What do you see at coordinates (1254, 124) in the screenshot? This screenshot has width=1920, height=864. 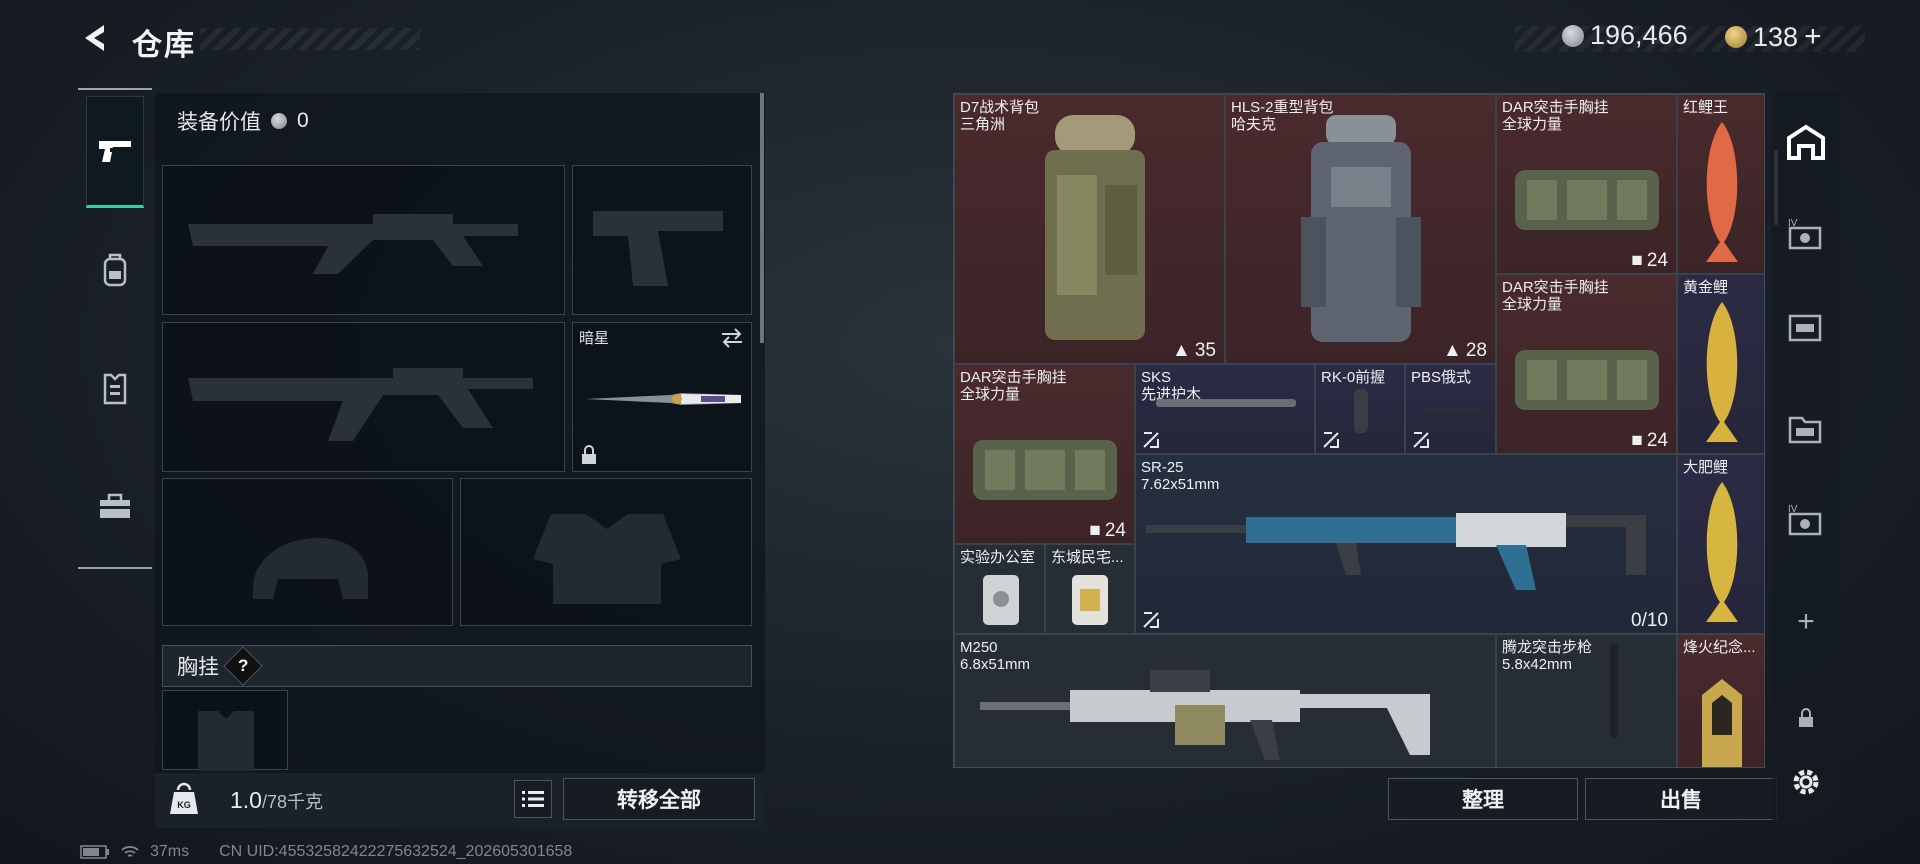 I see `item-sub: 哈夫克` at bounding box center [1254, 124].